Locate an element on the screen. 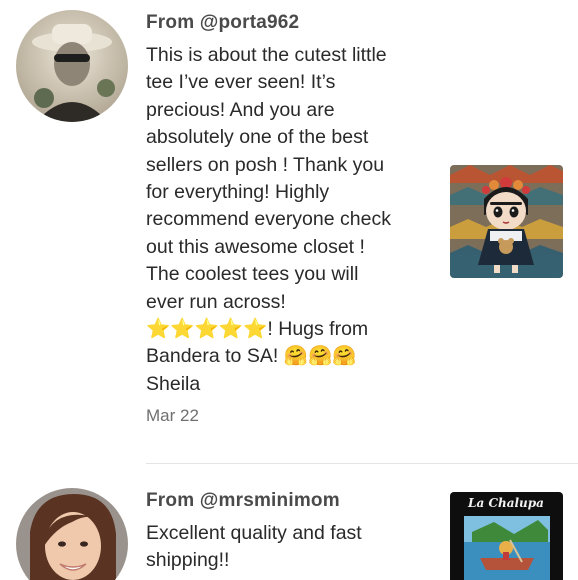  review-text: Excellent quality and fast shipping!! is located at coordinates (254, 547).